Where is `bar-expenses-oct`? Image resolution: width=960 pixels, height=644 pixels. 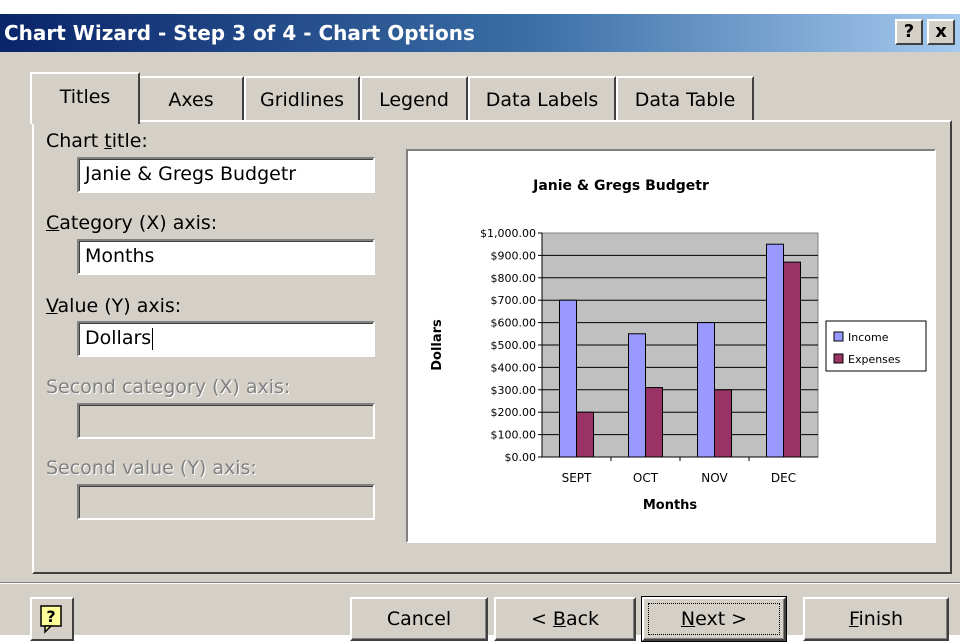 bar-expenses-oct is located at coordinates (654, 422).